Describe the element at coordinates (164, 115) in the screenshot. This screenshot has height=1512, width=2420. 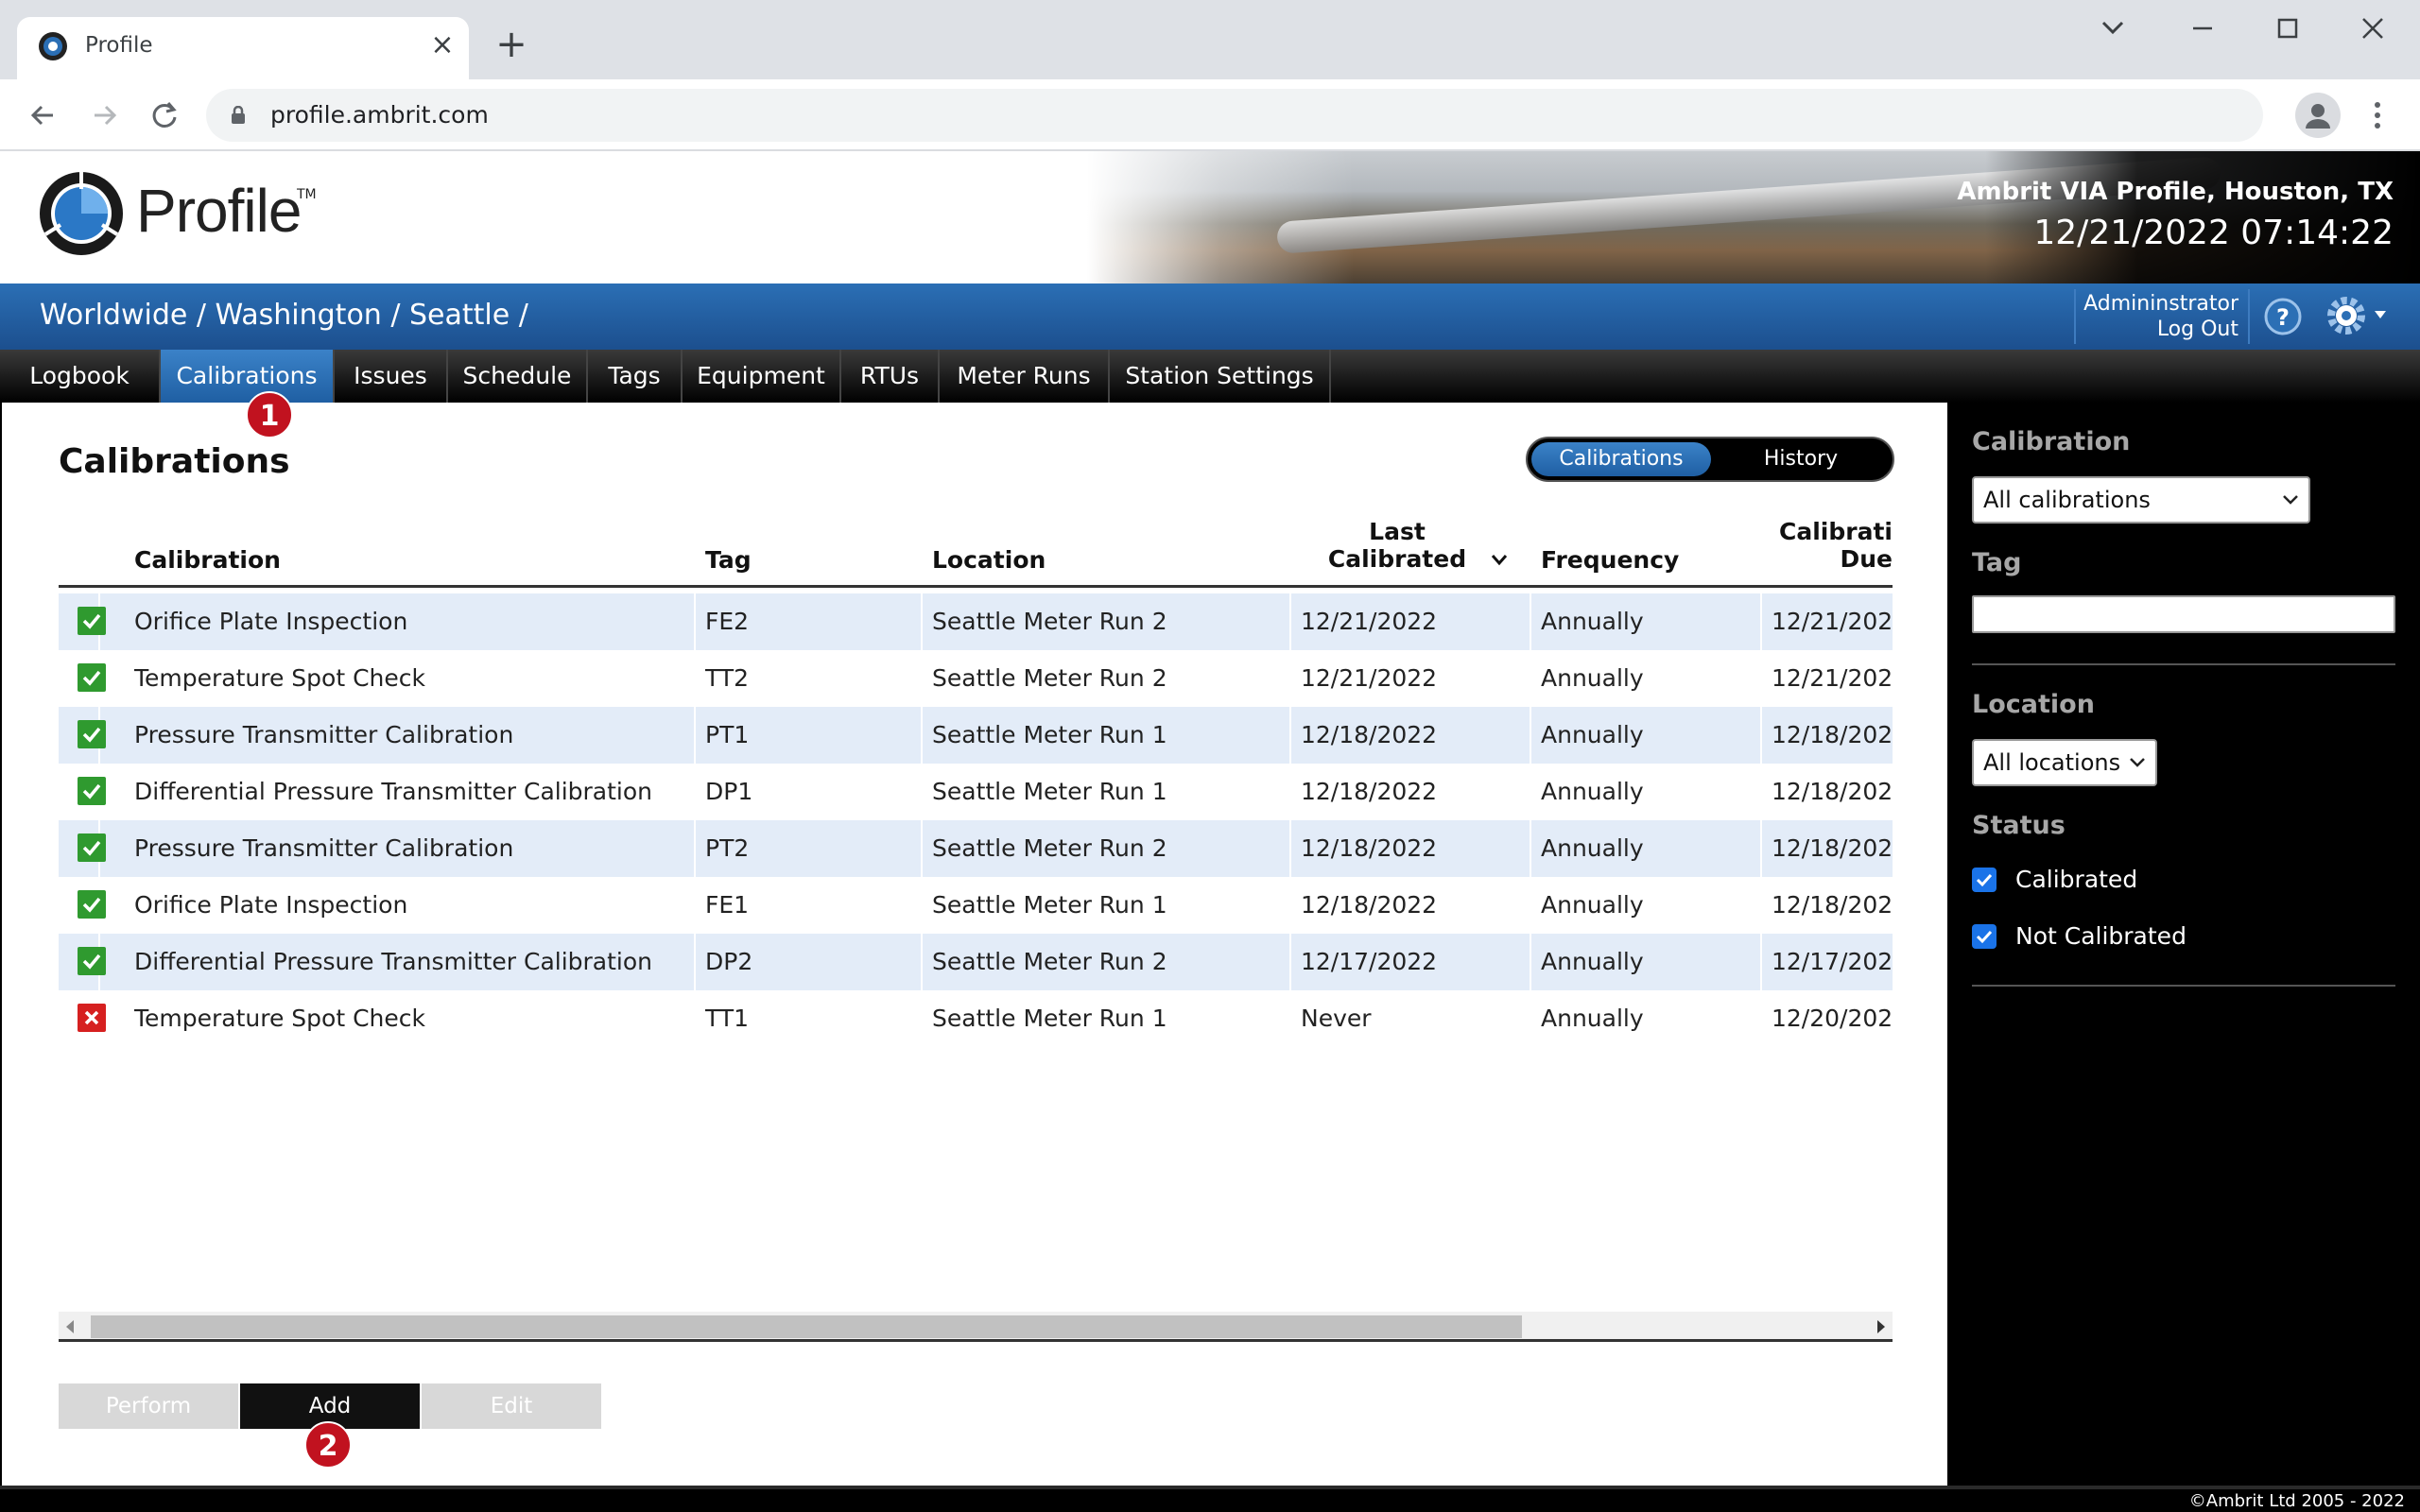
I see `reload-icon` at that location.